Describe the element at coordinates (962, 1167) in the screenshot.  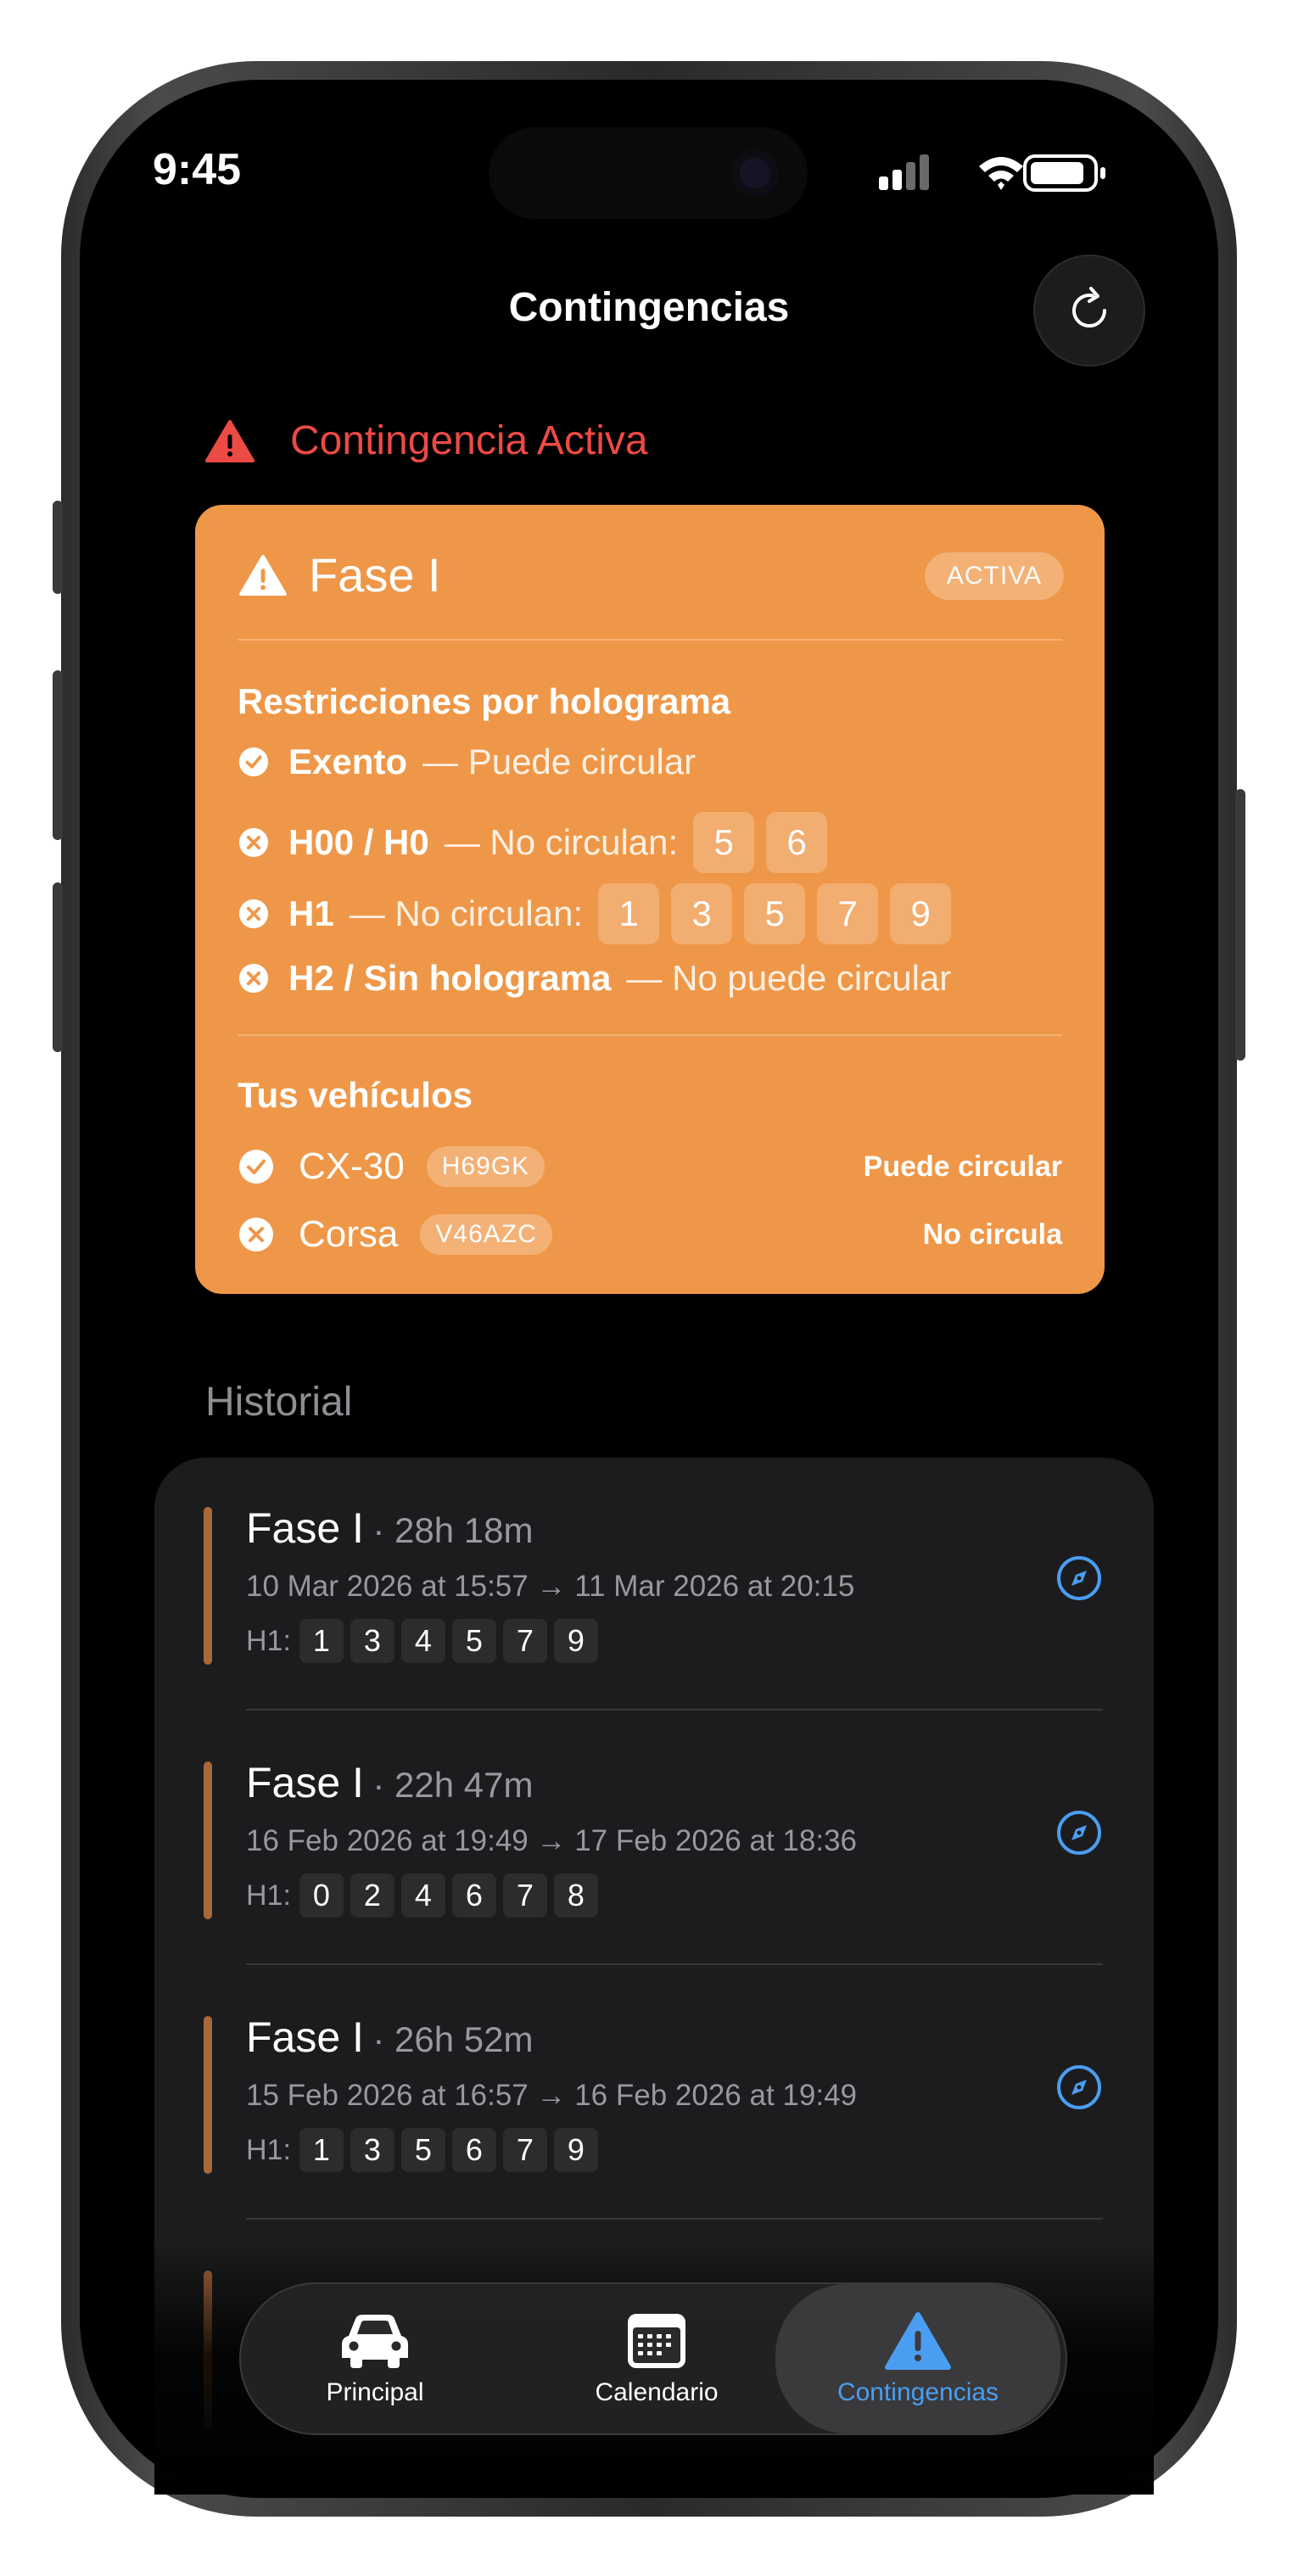
I see `vehicle-status: Puede circular` at that location.